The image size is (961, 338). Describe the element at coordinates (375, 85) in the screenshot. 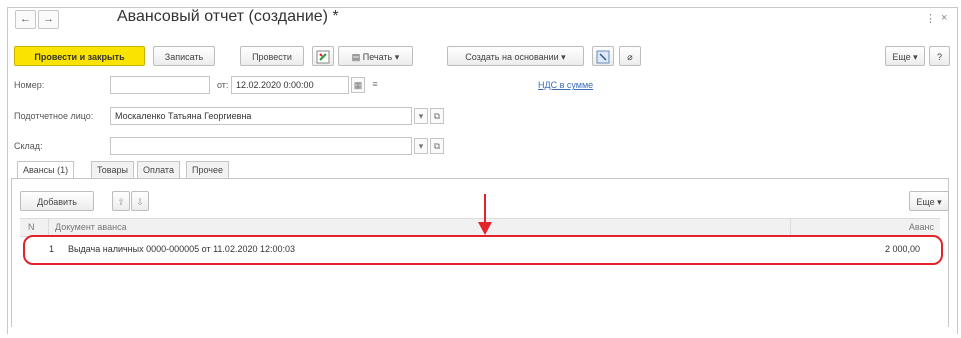

I see `list-icon: ≡` at that location.